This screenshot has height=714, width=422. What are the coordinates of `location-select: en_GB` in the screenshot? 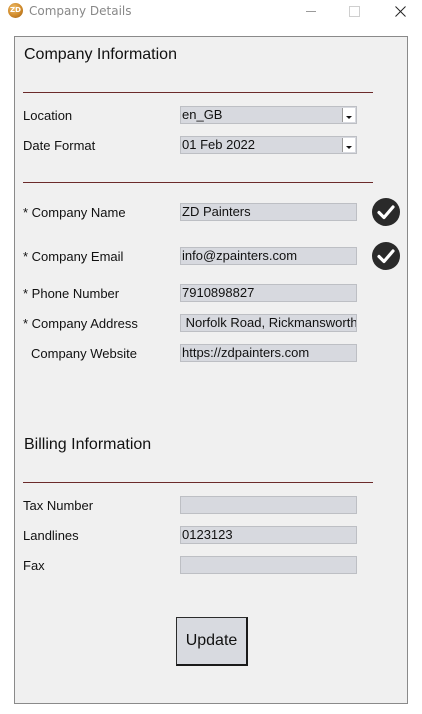 It's located at (268, 115).